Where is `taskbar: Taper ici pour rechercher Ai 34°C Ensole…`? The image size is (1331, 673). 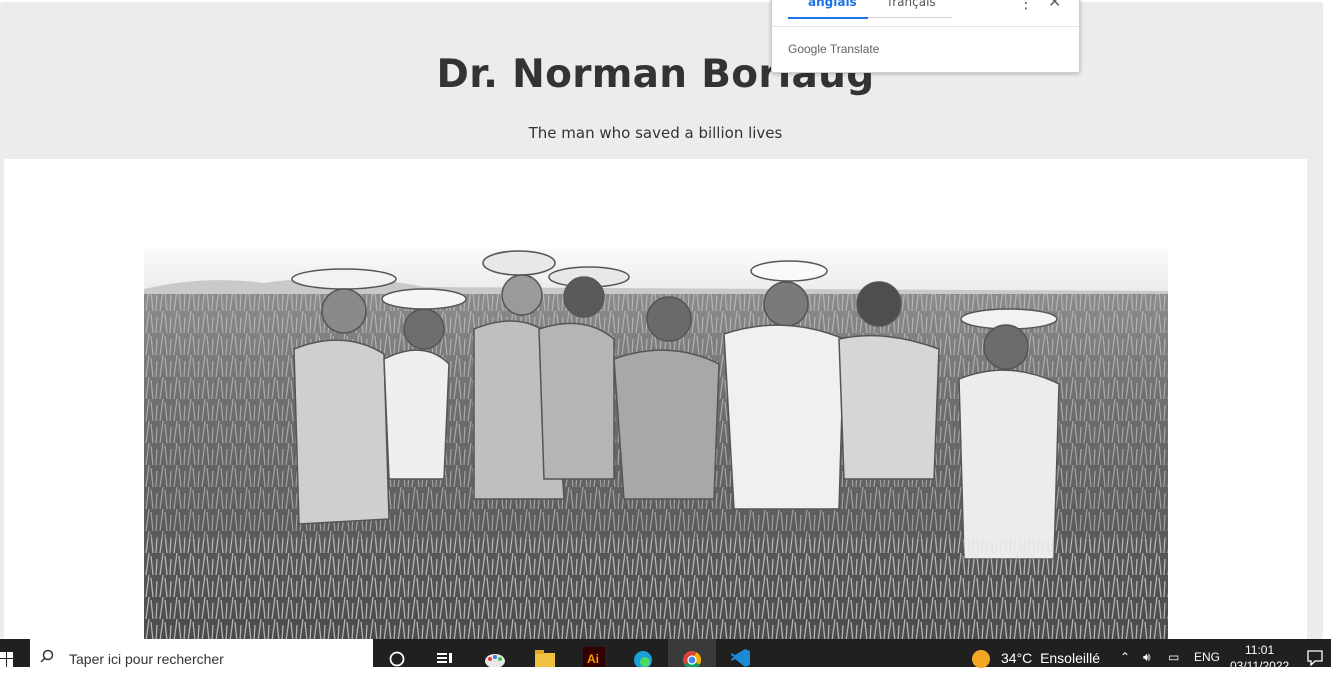 taskbar: Taper ici pour rechercher Ai 34°C Ensole… is located at coordinates (665, 656).